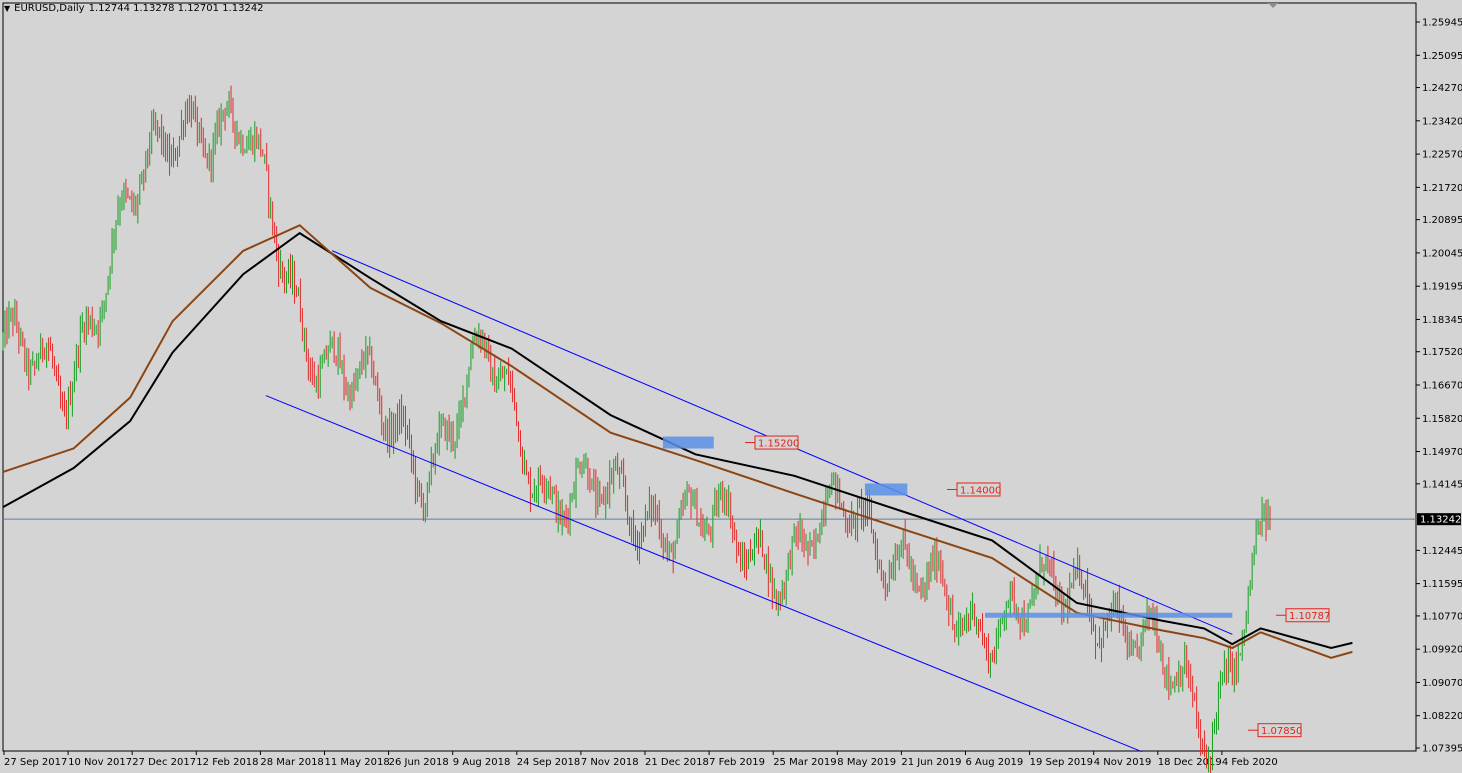 This screenshot has width=1462, height=773. Describe the element at coordinates (1442, 716) in the screenshot. I see `price-tick-label: 1.08220` at that location.